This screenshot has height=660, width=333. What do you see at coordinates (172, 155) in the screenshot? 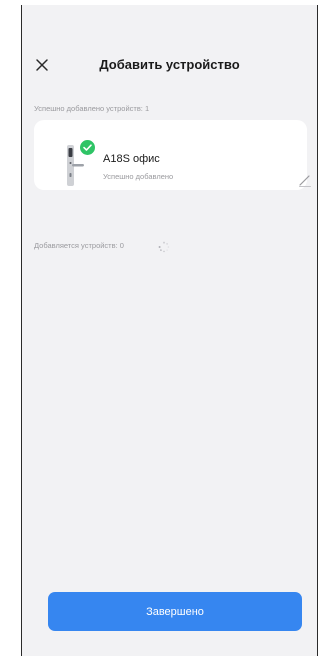
I see `device-card: A18S офис Успешно добавлено` at bounding box center [172, 155].